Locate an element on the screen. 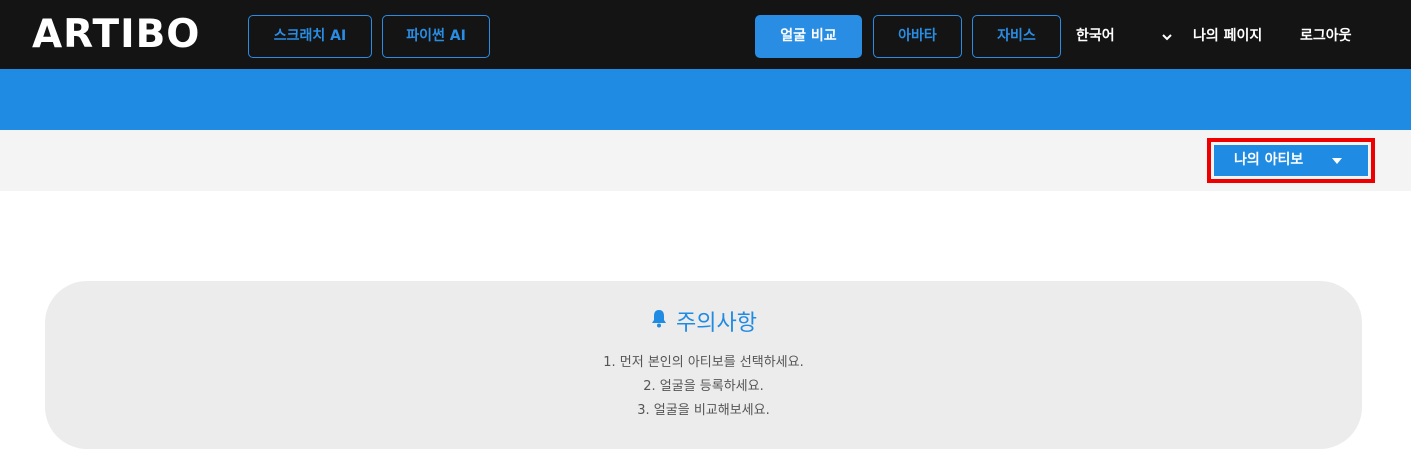  nav-avatar-button: 아바타 is located at coordinates (917, 36).